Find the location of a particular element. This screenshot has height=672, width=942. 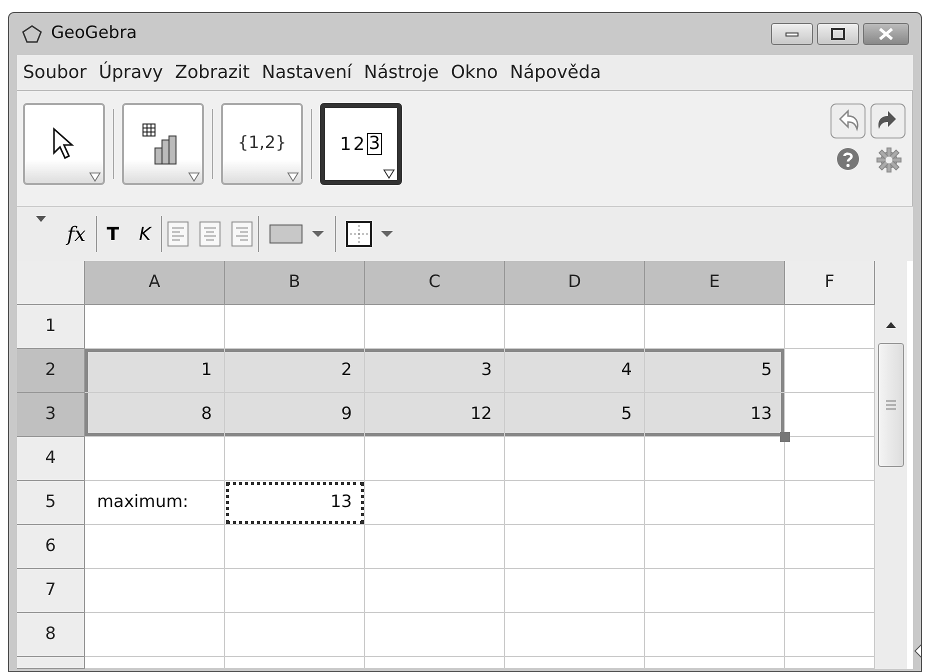

row-header: 4 is located at coordinates (51, 459).